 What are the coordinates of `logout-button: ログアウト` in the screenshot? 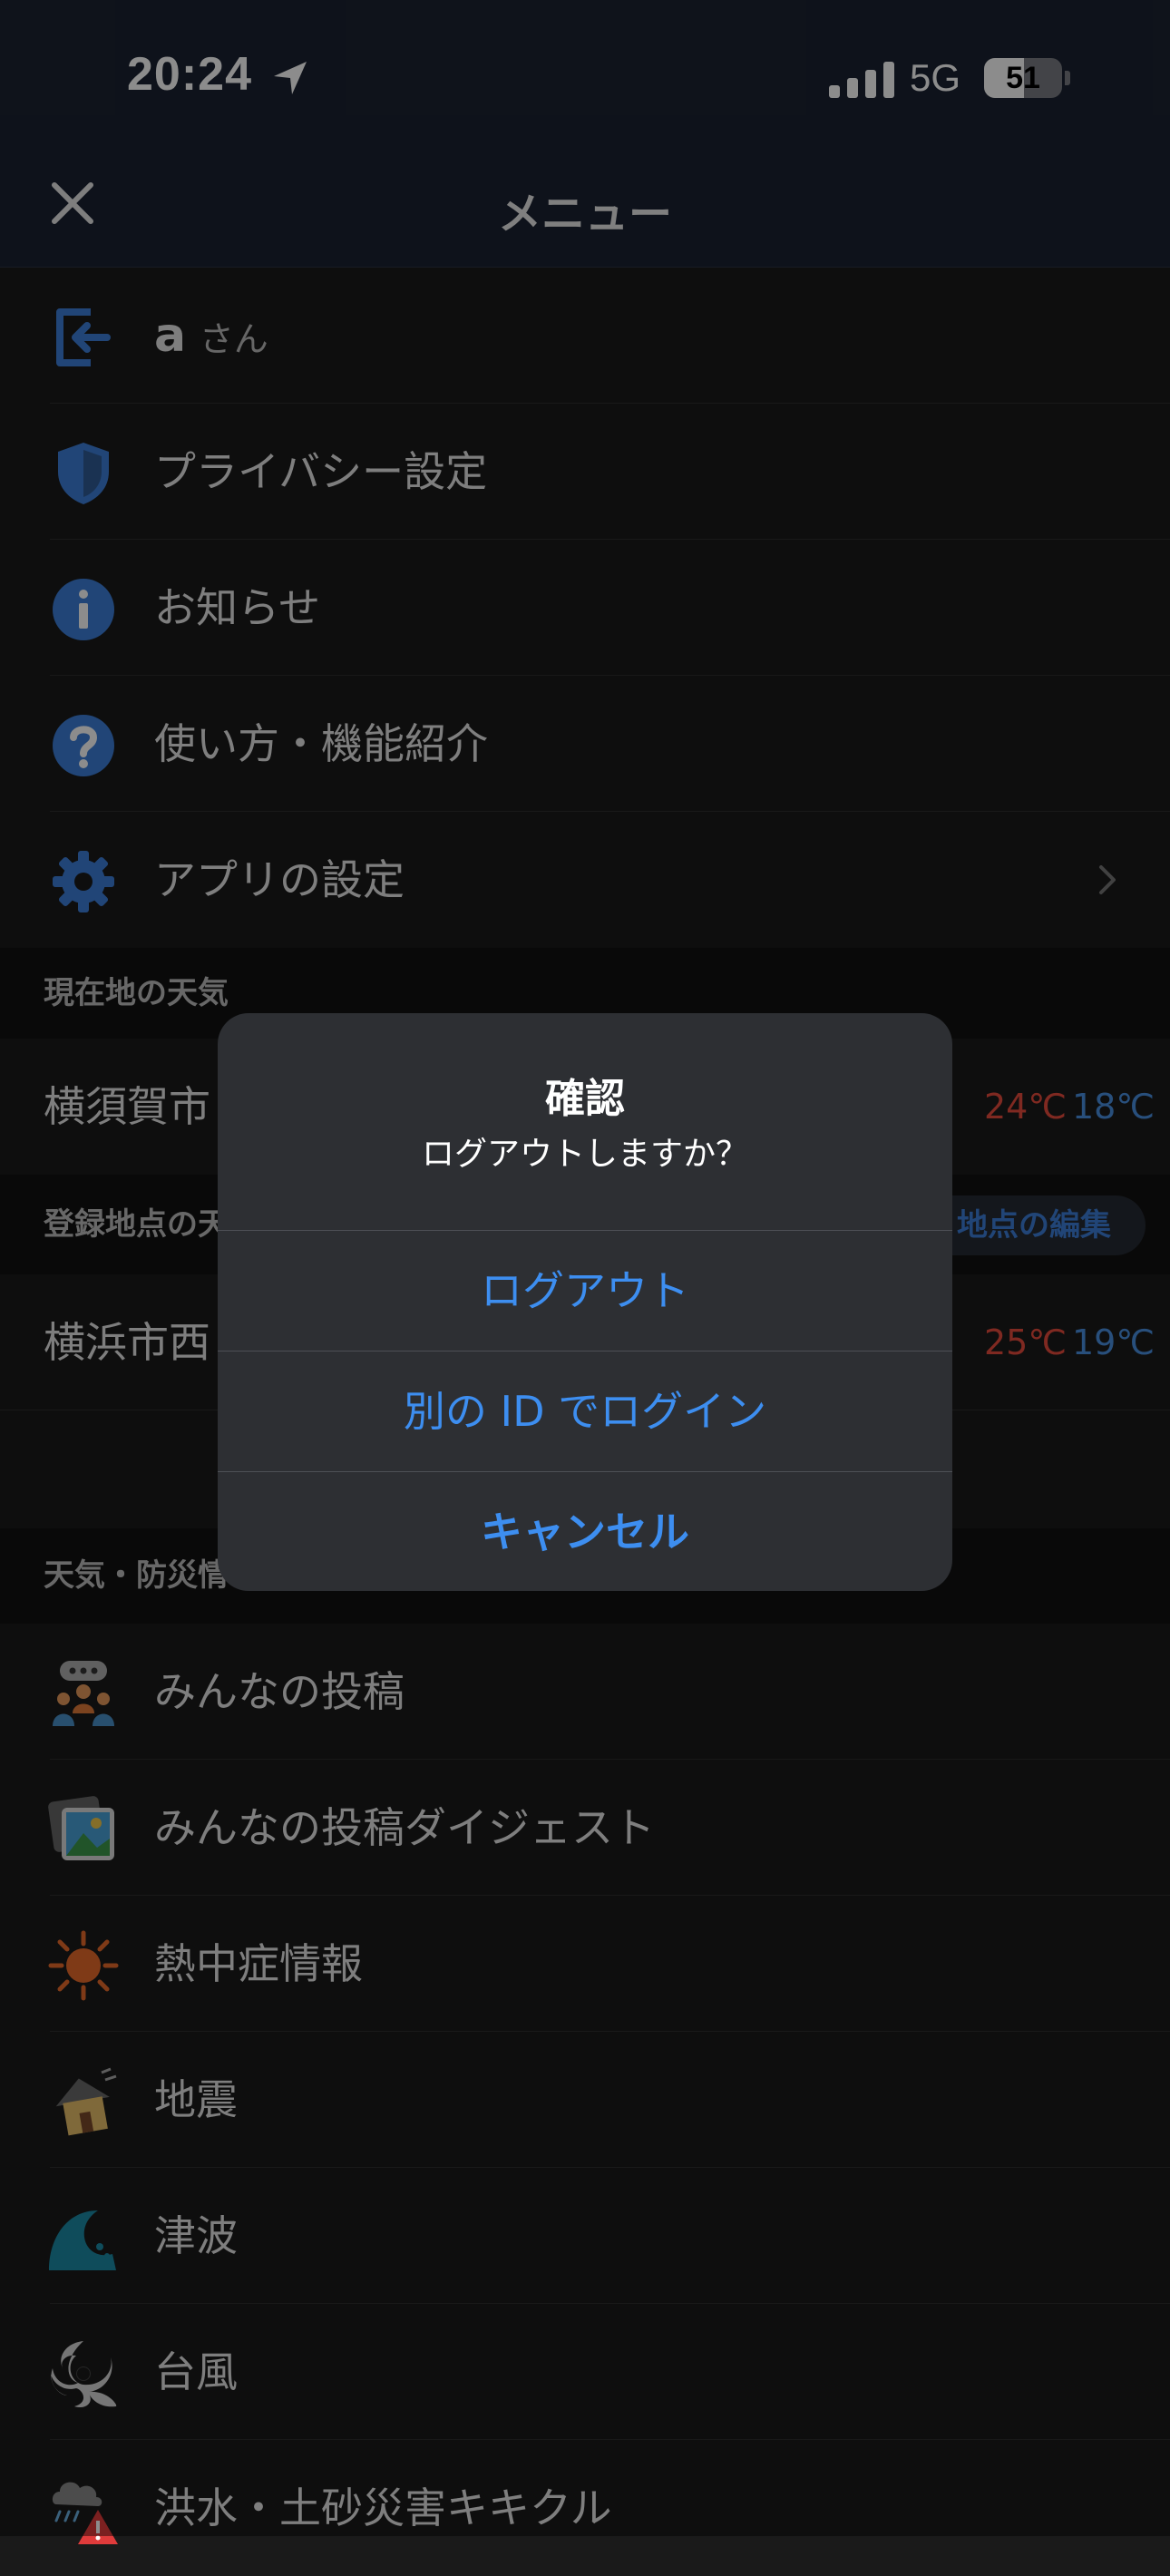 It's located at (585, 1290).